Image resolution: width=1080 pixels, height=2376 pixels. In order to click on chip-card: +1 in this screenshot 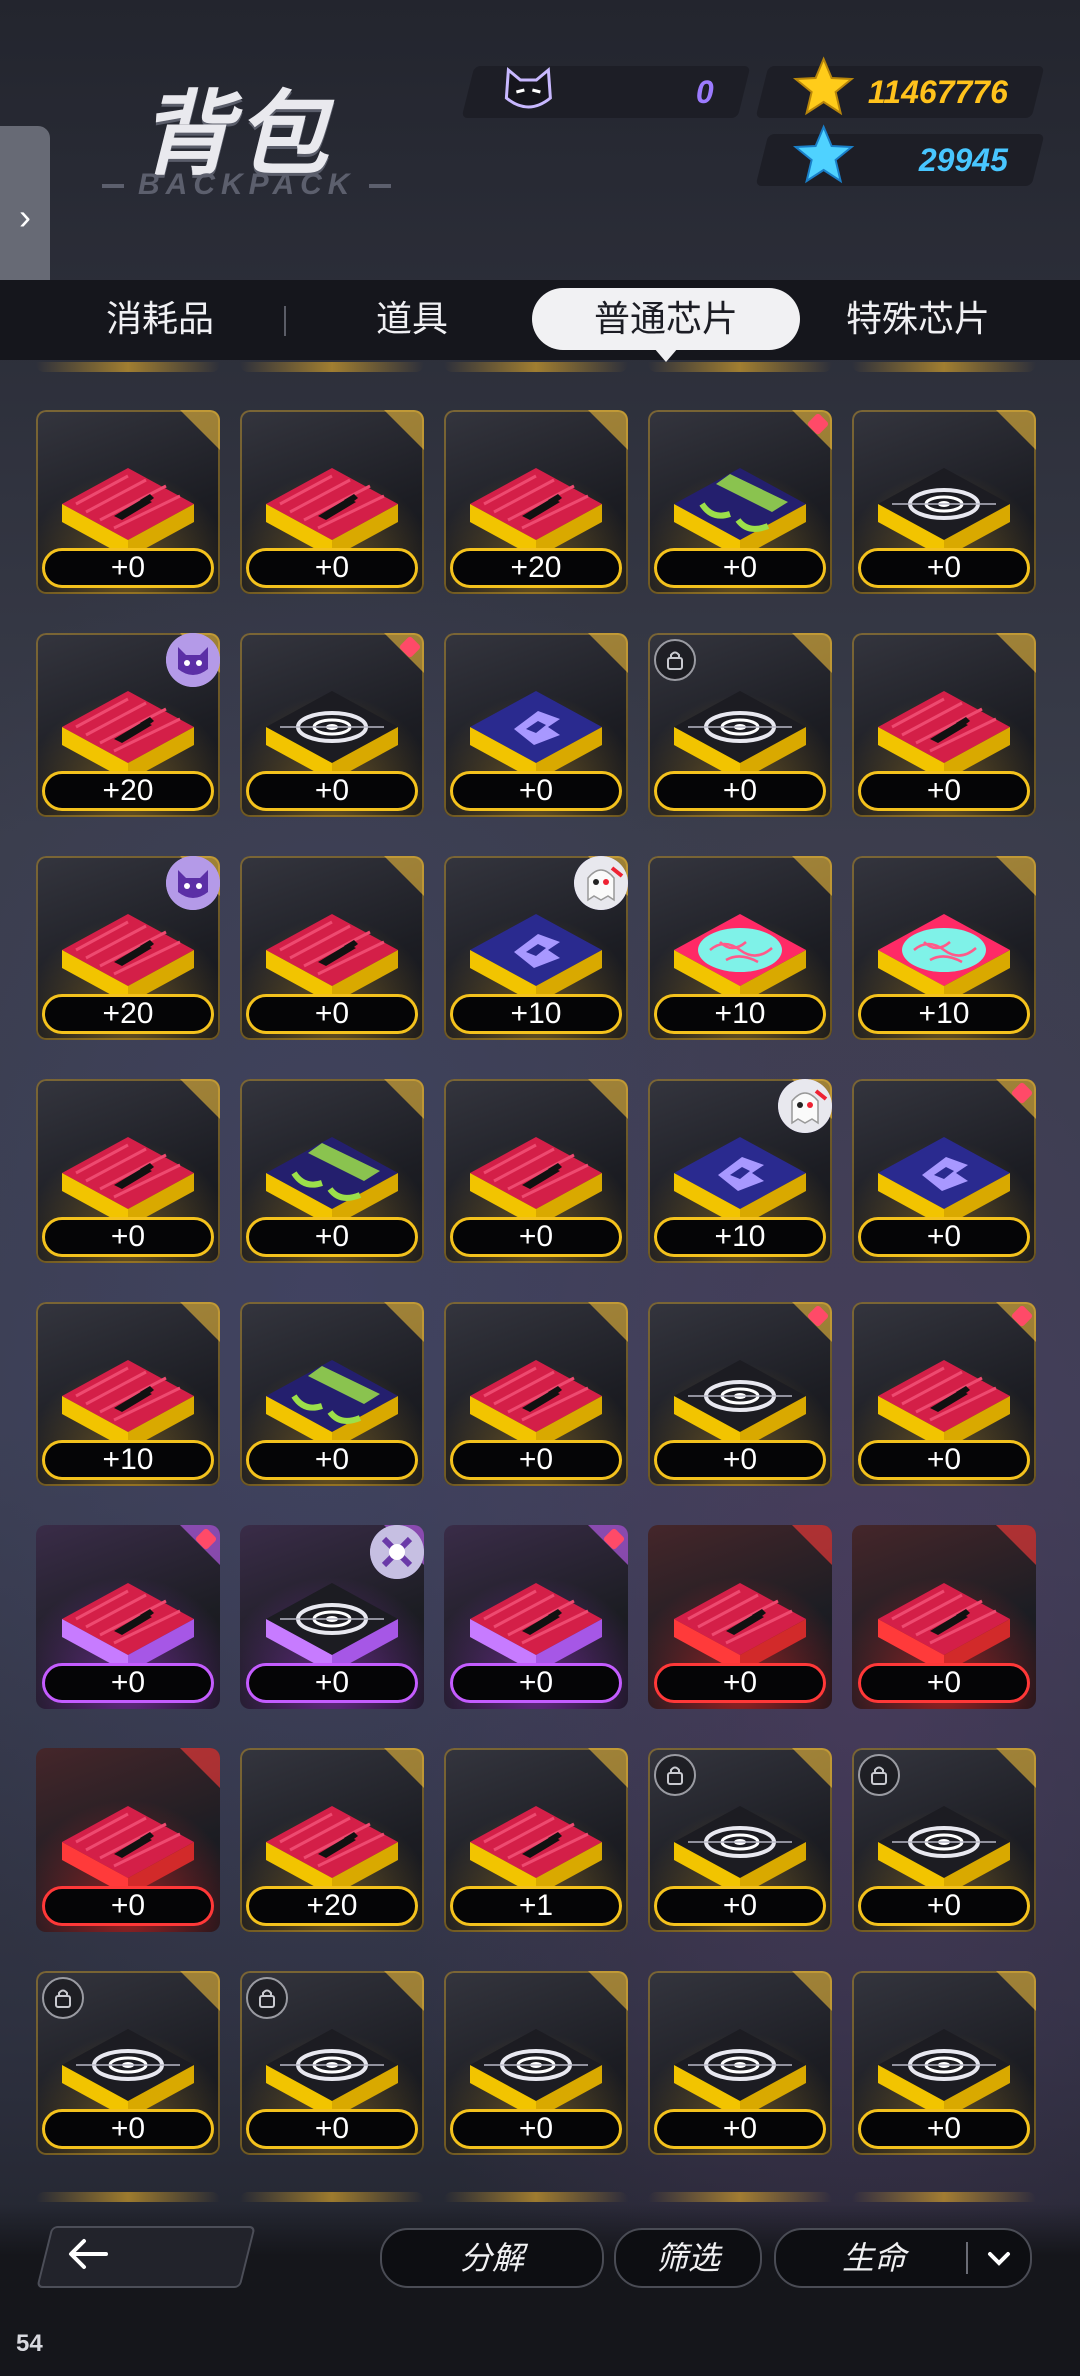, I will do `click(536, 1840)`.